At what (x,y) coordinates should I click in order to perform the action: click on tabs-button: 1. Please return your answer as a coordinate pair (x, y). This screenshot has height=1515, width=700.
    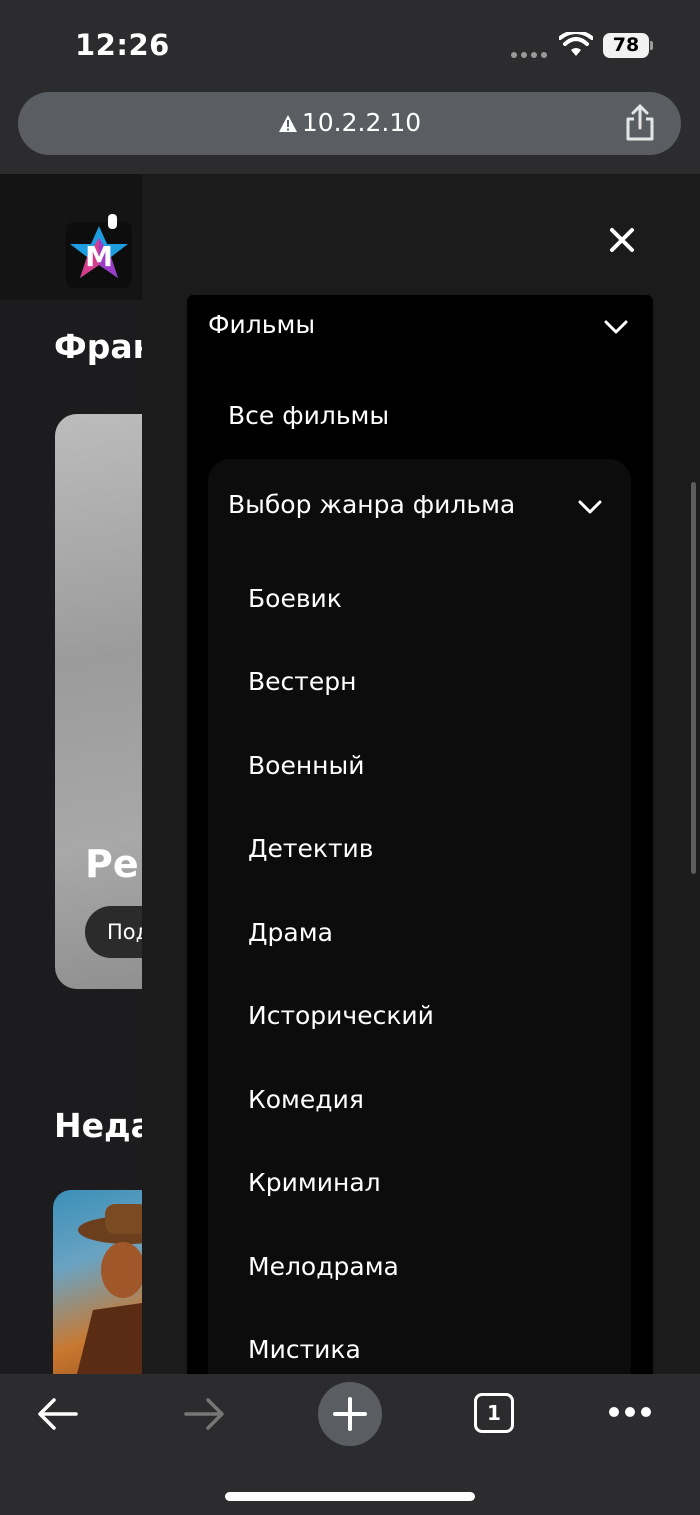
    Looking at the image, I should click on (494, 1413).